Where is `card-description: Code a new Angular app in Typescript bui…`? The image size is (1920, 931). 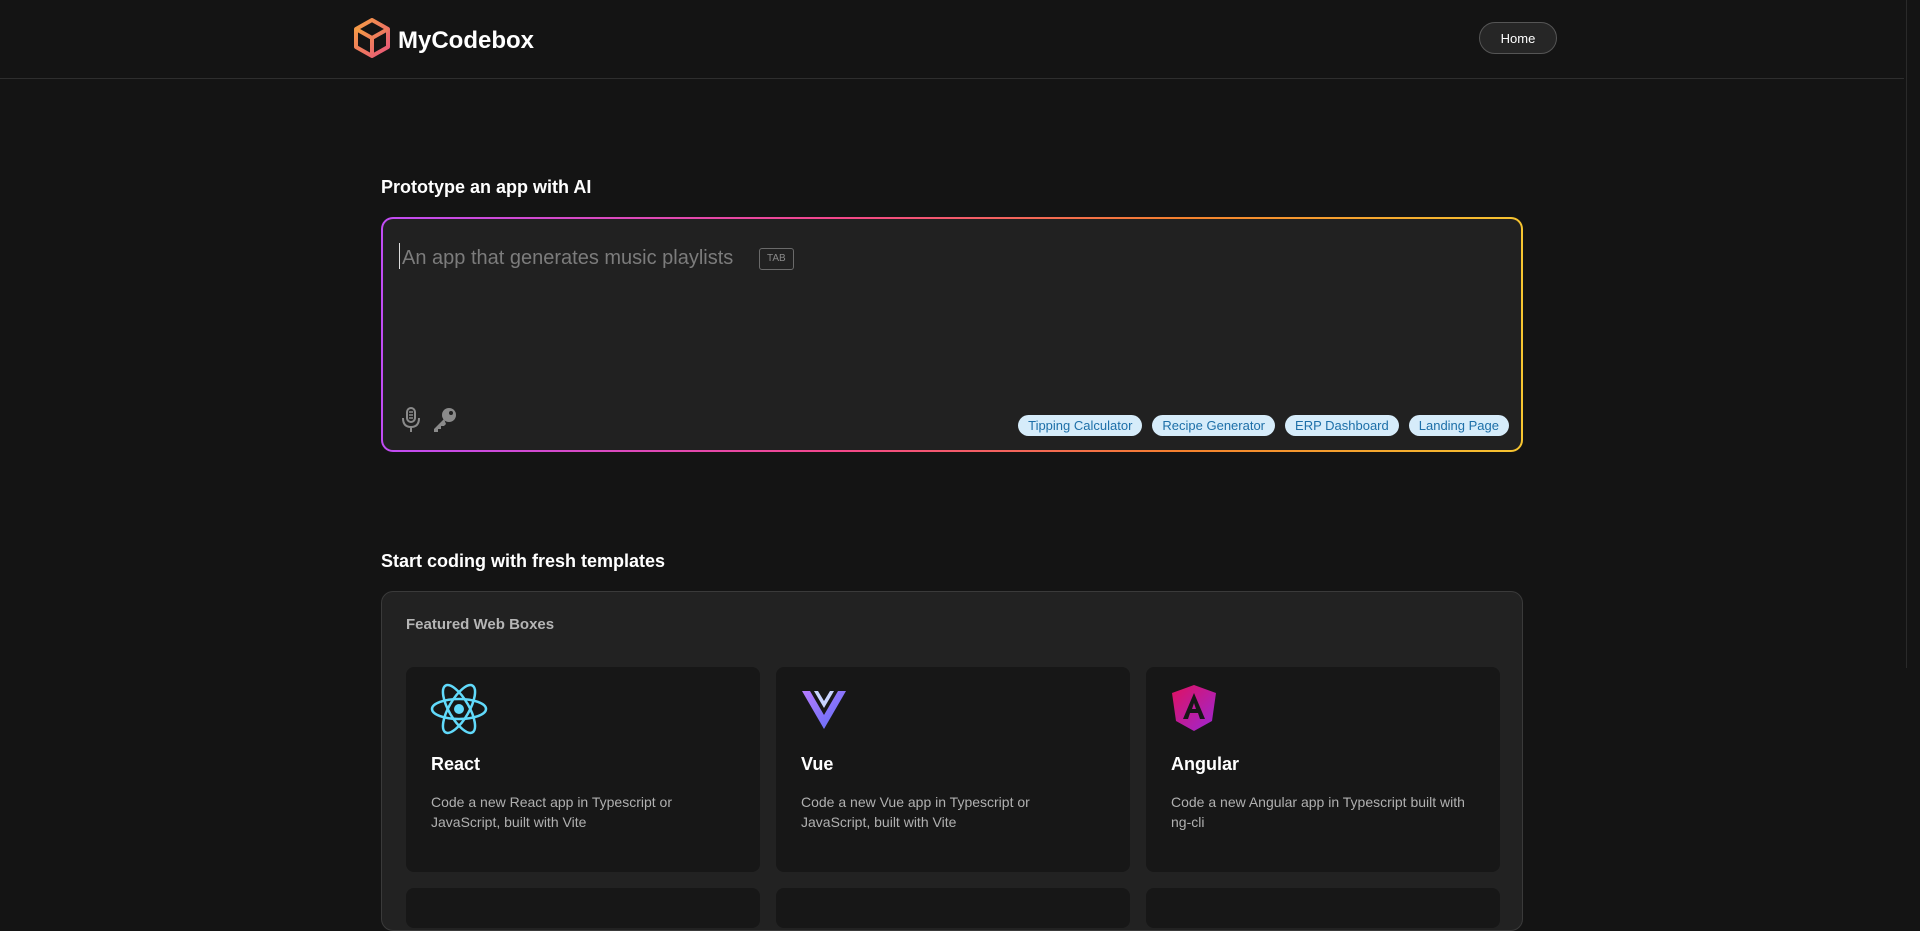 card-description: Code a new Angular app in Typescript bui… is located at coordinates (1318, 812).